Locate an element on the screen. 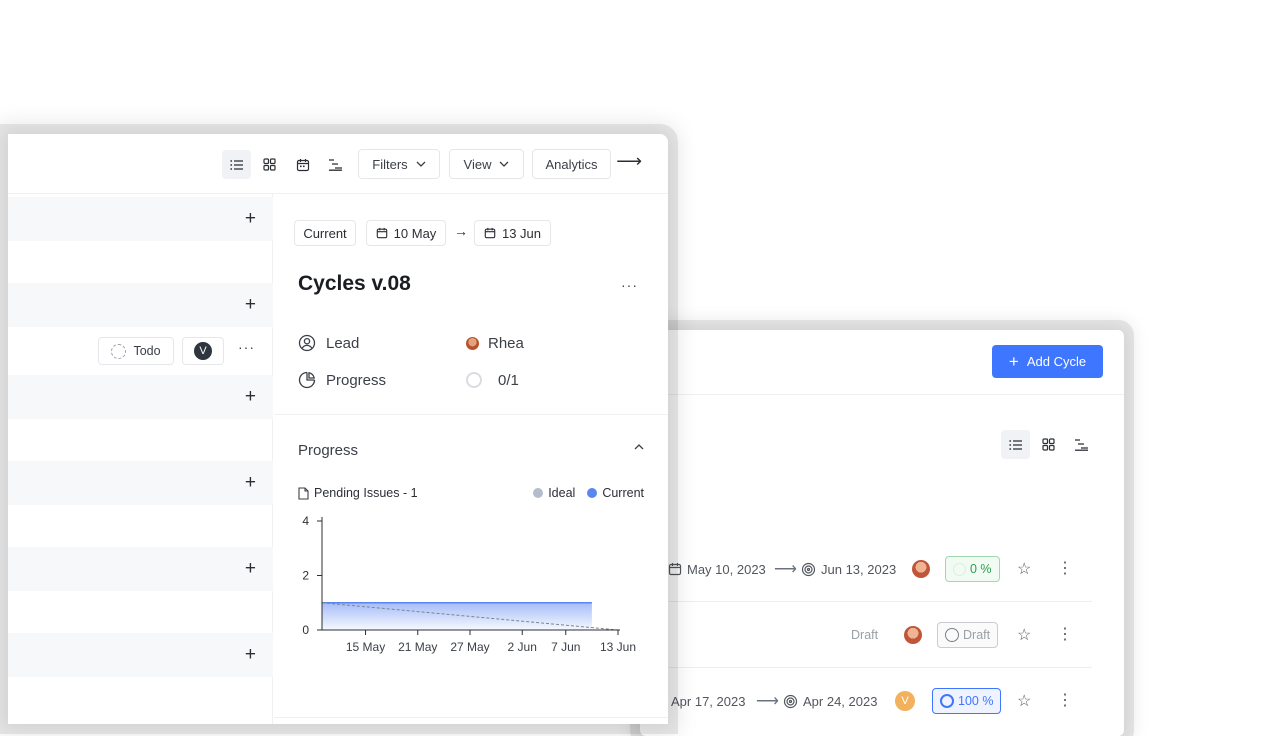 This screenshot has width=1288, height=736. cycle-title: Cycles v.08 is located at coordinates (354, 283).